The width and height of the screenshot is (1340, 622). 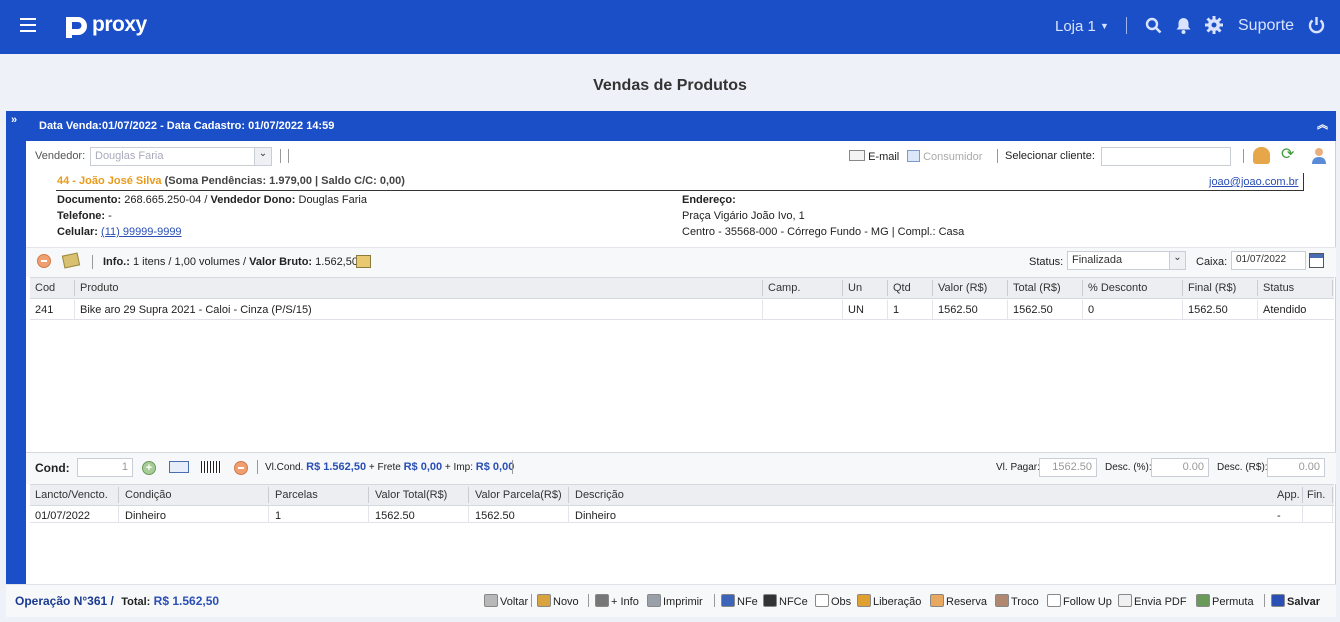 What do you see at coordinates (889, 601) in the screenshot?
I see `footer-button-libera-o: Liberação` at bounding box center [889, 601].